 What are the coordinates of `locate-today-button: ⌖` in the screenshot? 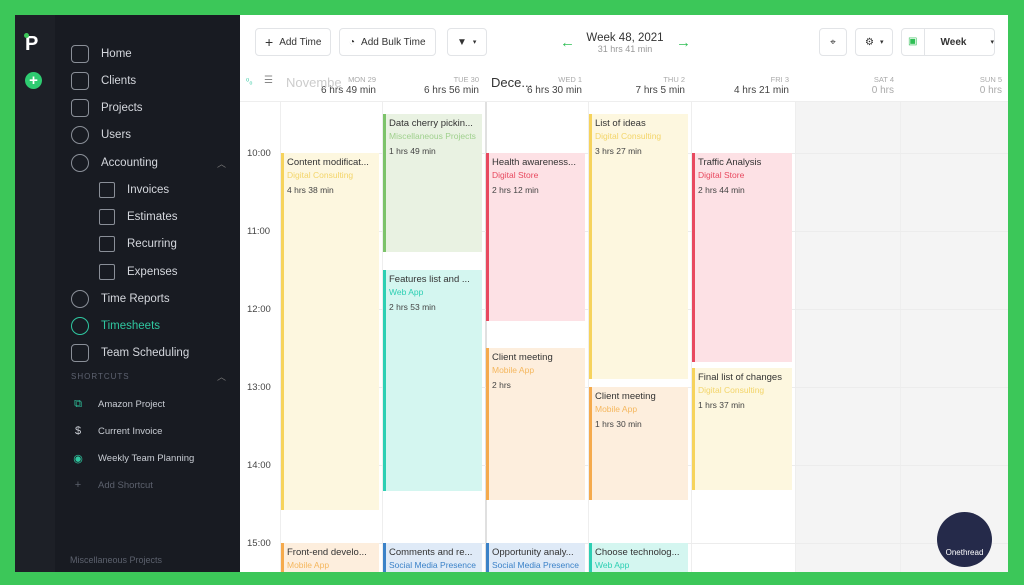 It's located at (833, 42).